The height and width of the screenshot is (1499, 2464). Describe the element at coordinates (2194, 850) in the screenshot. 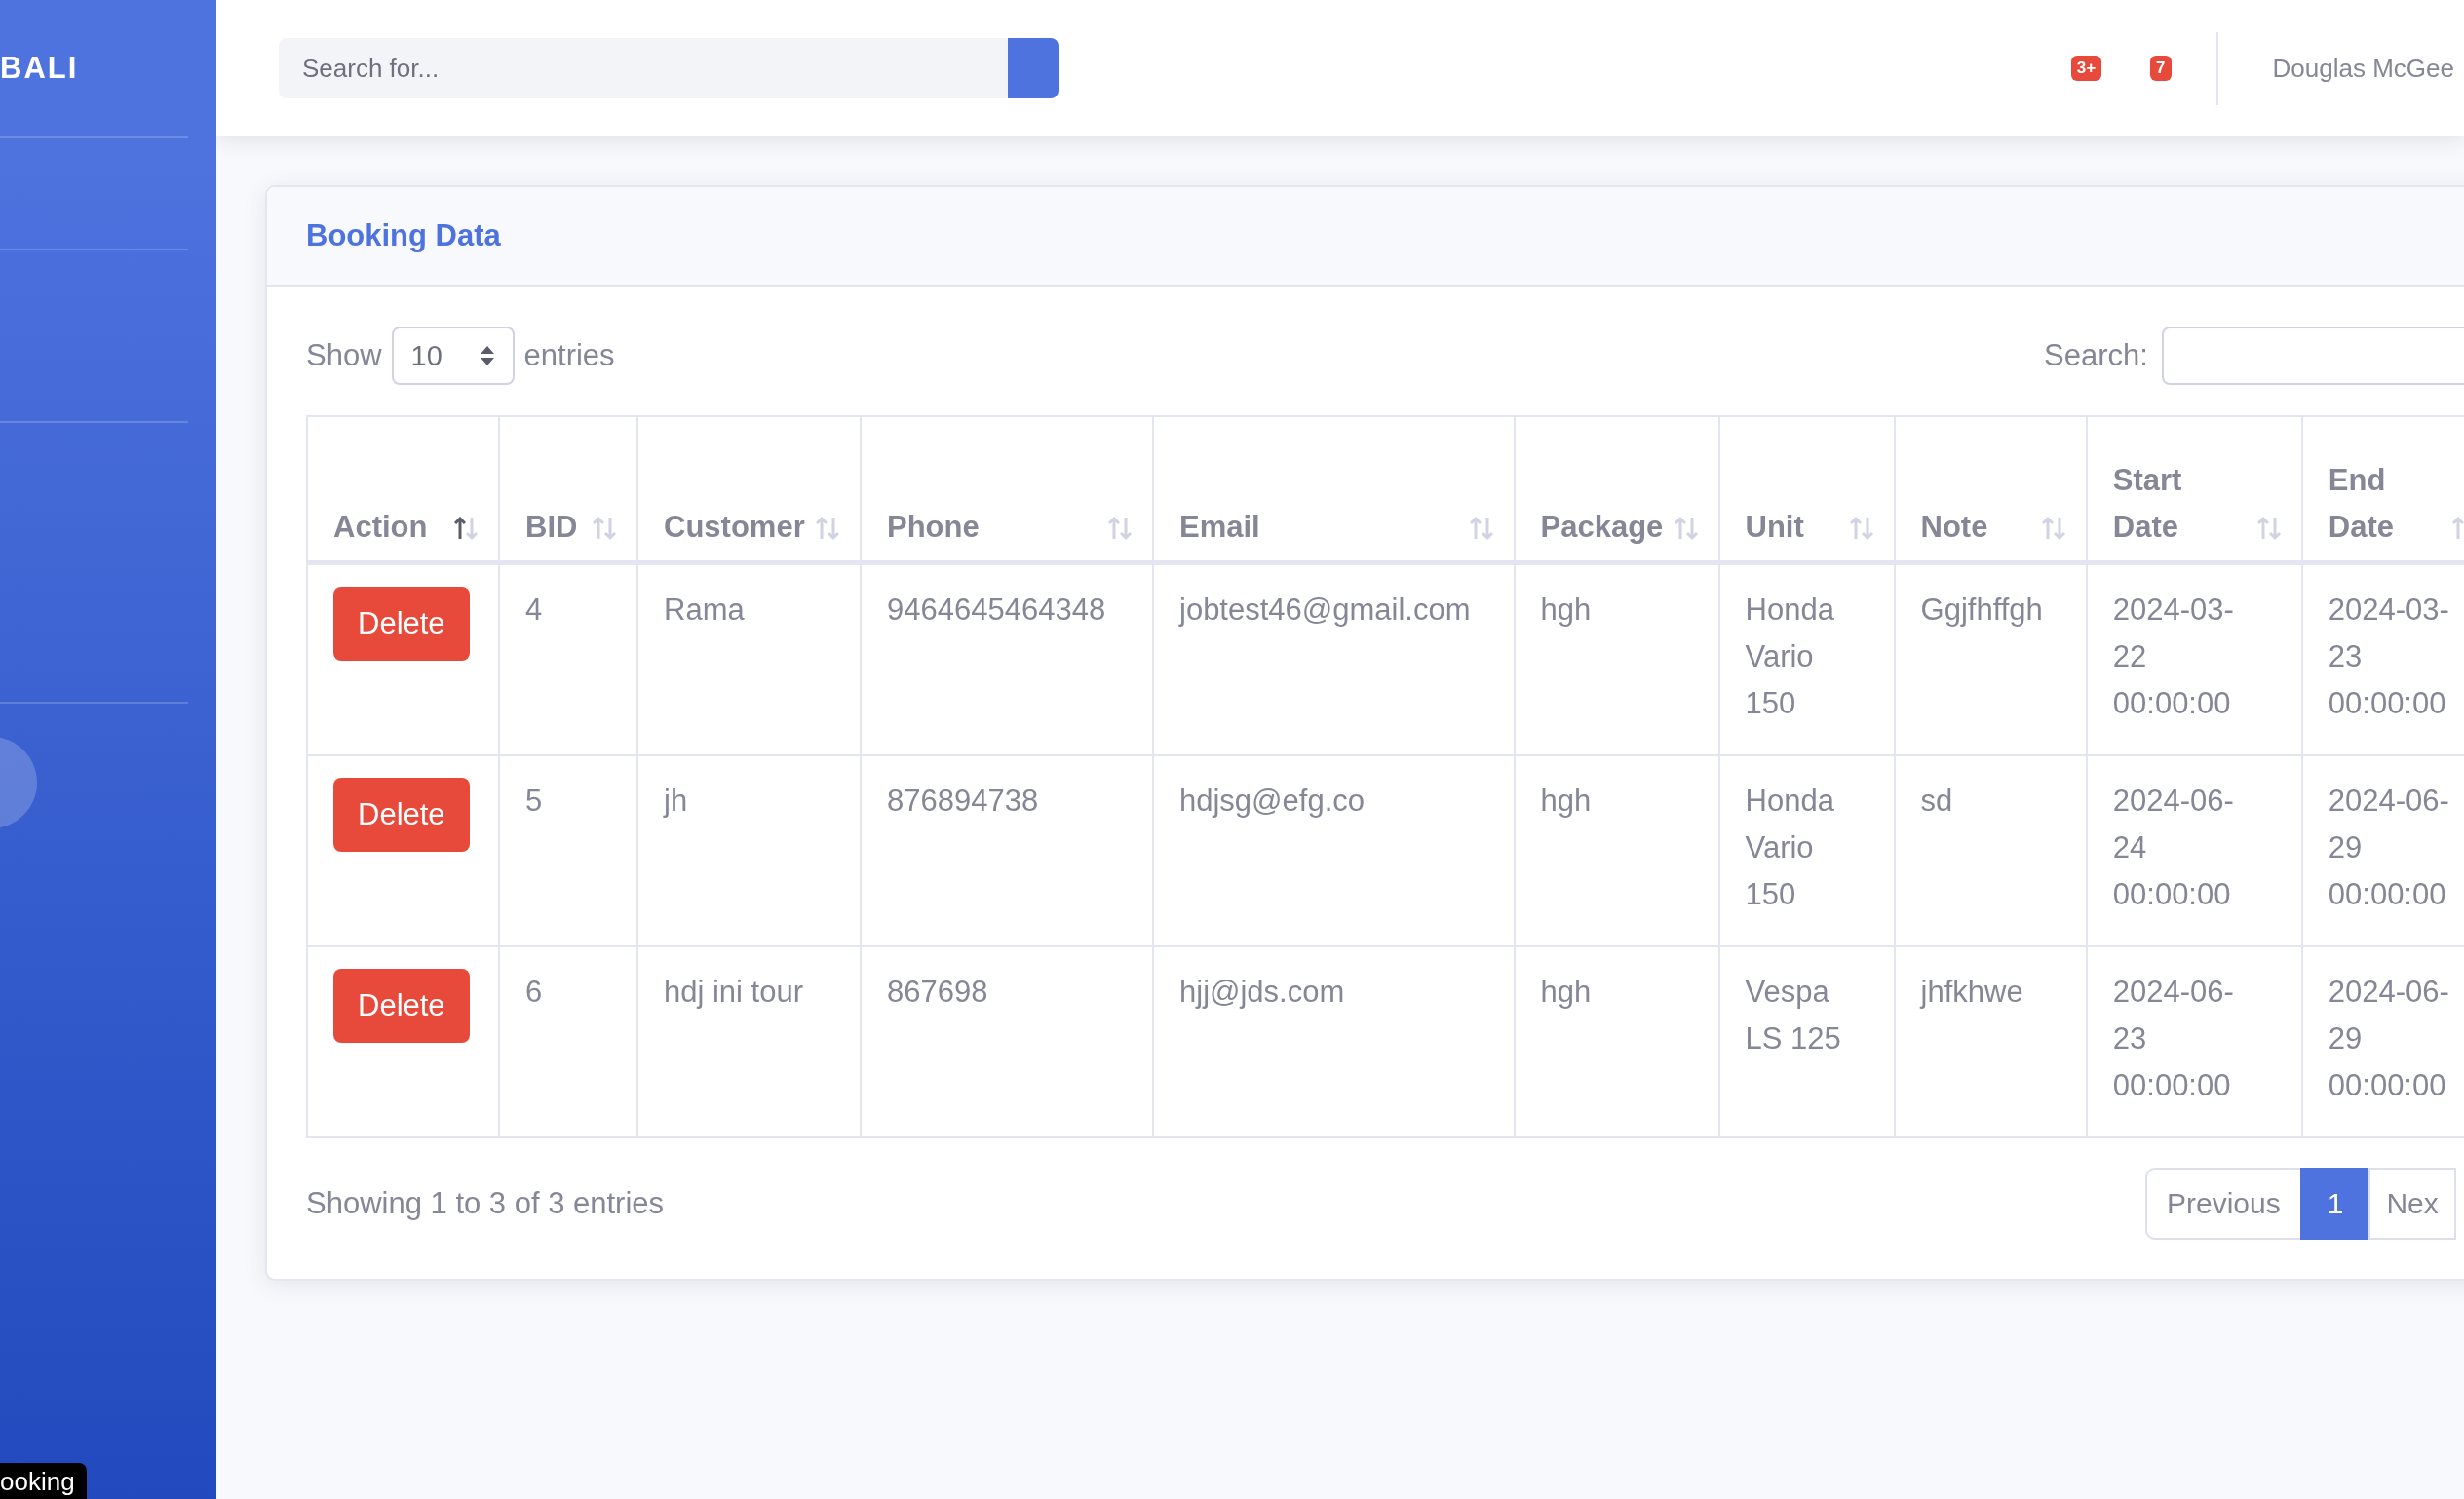

I see `table-cell: 2024-06-24 00:00:00` at that location.